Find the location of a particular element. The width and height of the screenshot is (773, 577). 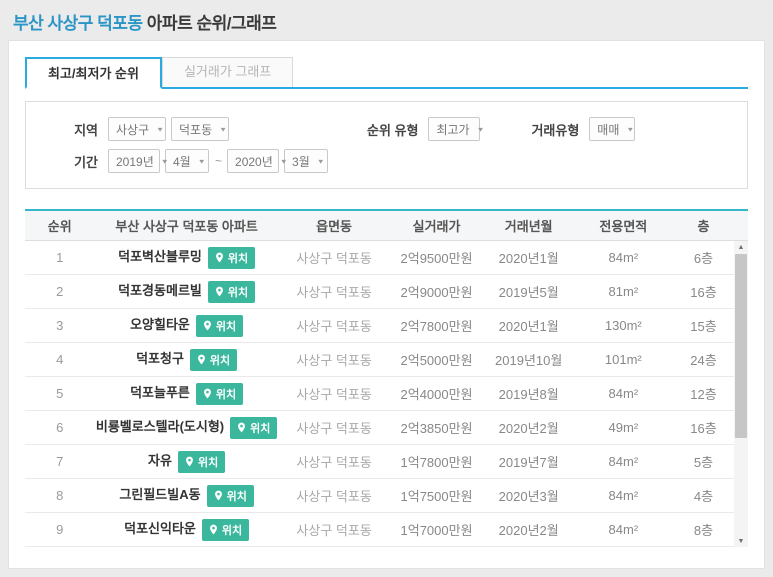

filter-row-top: 지역 사상구 ▼ 덕포동 ▼ 순위 유형 최고가 ▼ 거래유형 매매 ▼ is located at coordinates (391, 129).